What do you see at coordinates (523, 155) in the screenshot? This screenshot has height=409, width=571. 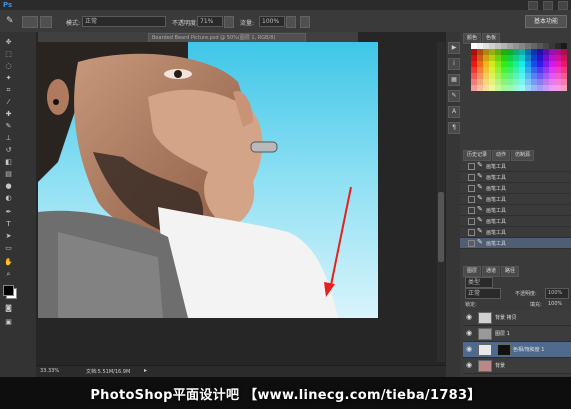 I see `tab-clone-source: 仿制源` at bounding box center [523, 155].